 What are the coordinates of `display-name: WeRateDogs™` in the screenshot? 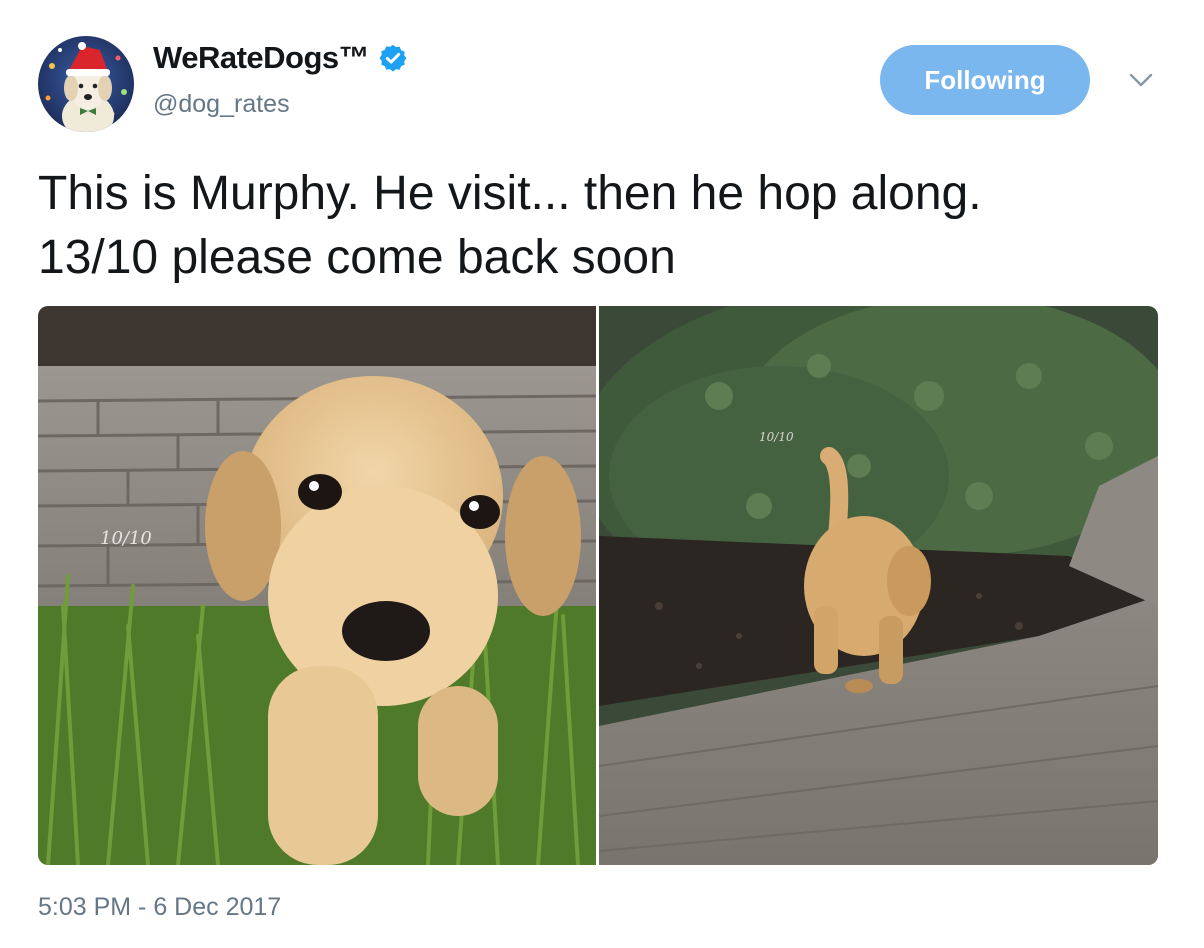 It's located at (261, 58).